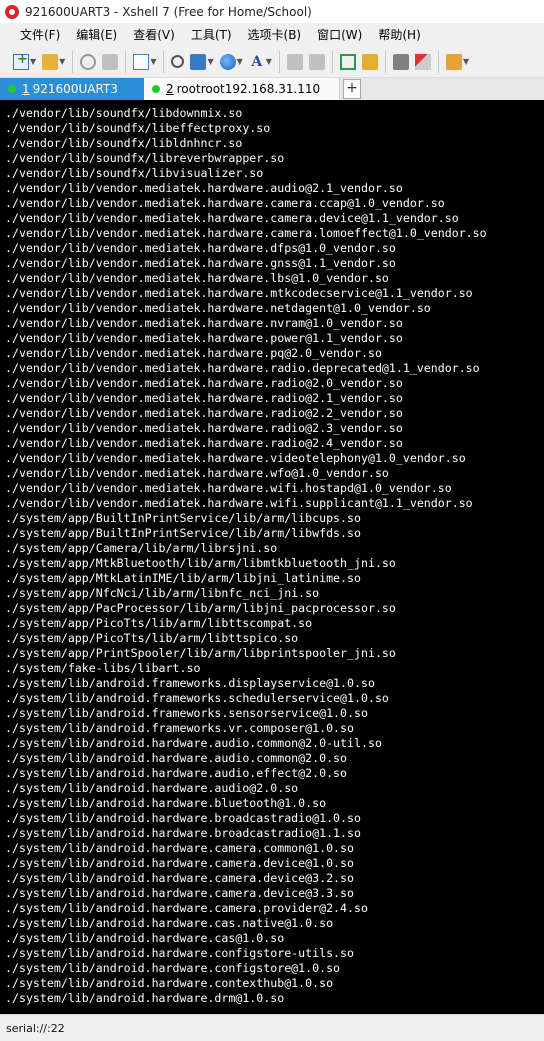 The width and height of the screenshot is (544, 1041). I want to click on terminal-line: ./system/lib/android.hardware.drm@1.0.so, so click(145, 998).